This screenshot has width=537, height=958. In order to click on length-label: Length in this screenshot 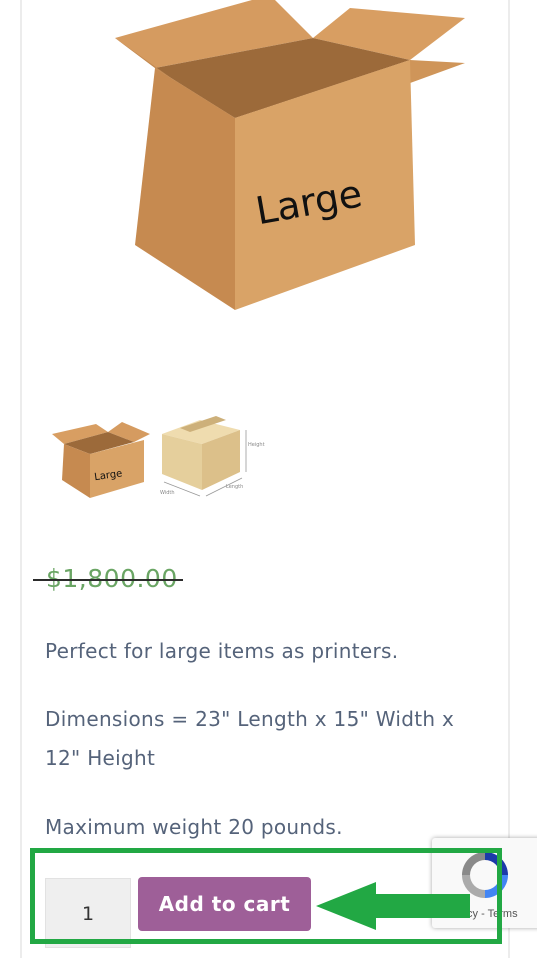, I will do `click(234, 487)`.